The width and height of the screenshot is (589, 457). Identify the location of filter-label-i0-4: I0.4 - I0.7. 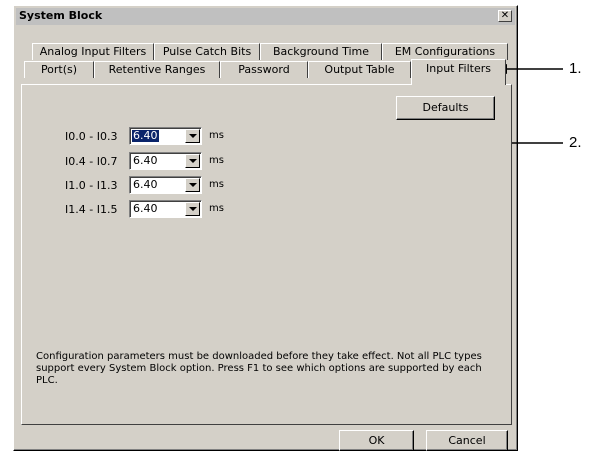
(91, 161).